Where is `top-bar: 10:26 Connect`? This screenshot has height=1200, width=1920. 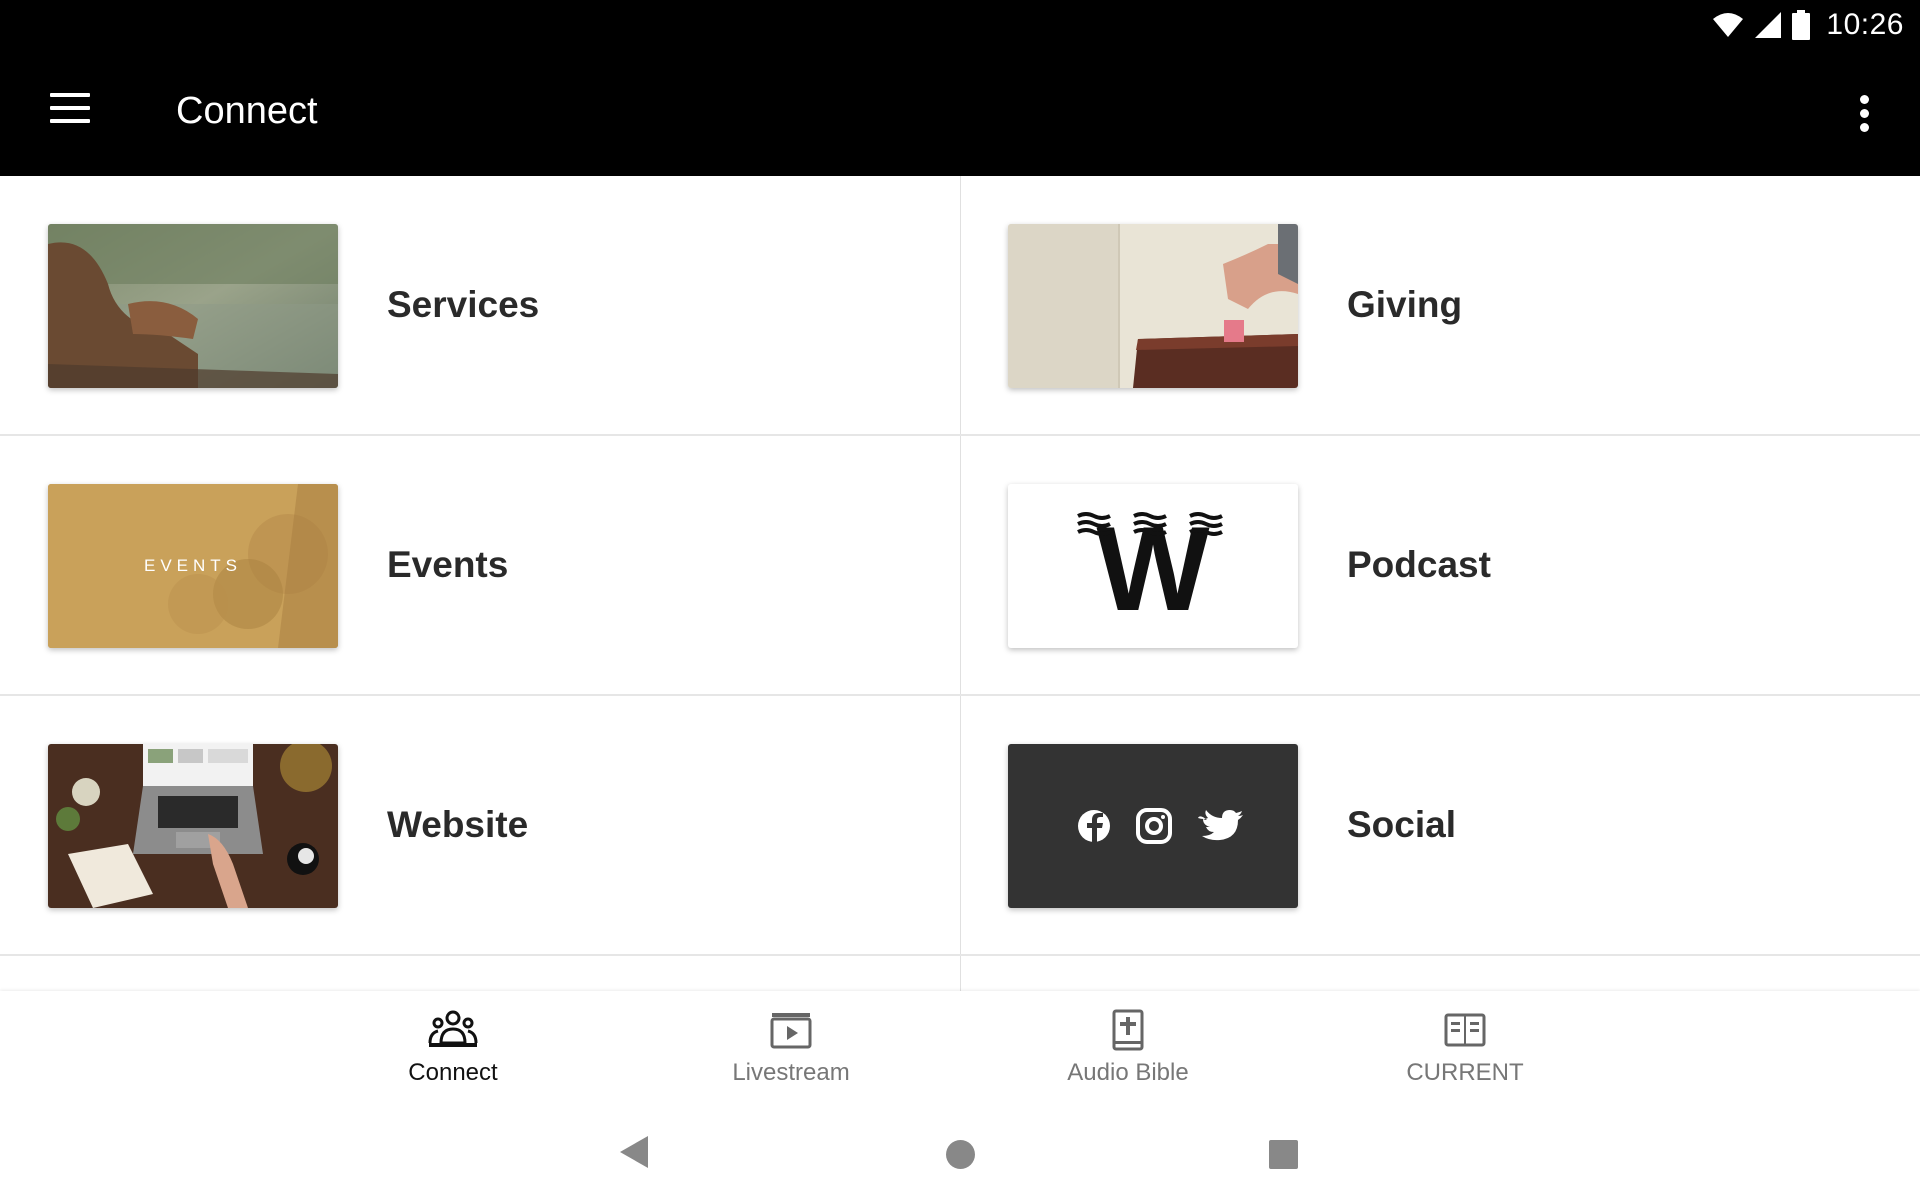 top-bar: 10:26 Connect is located at coordinates (960, 88).